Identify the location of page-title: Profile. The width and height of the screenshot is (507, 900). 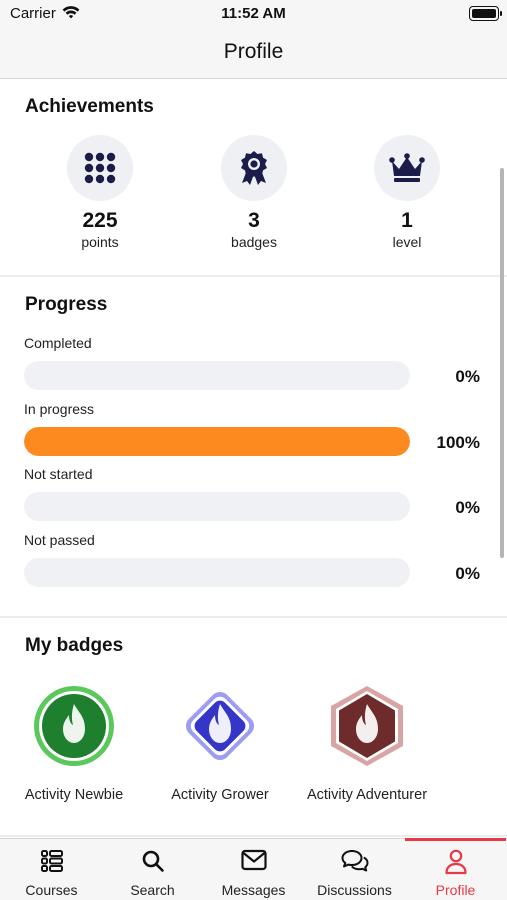
(253, 51).